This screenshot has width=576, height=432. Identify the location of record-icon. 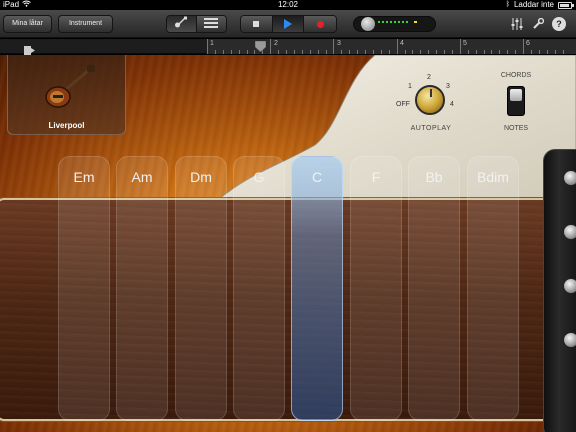
(320, 24).